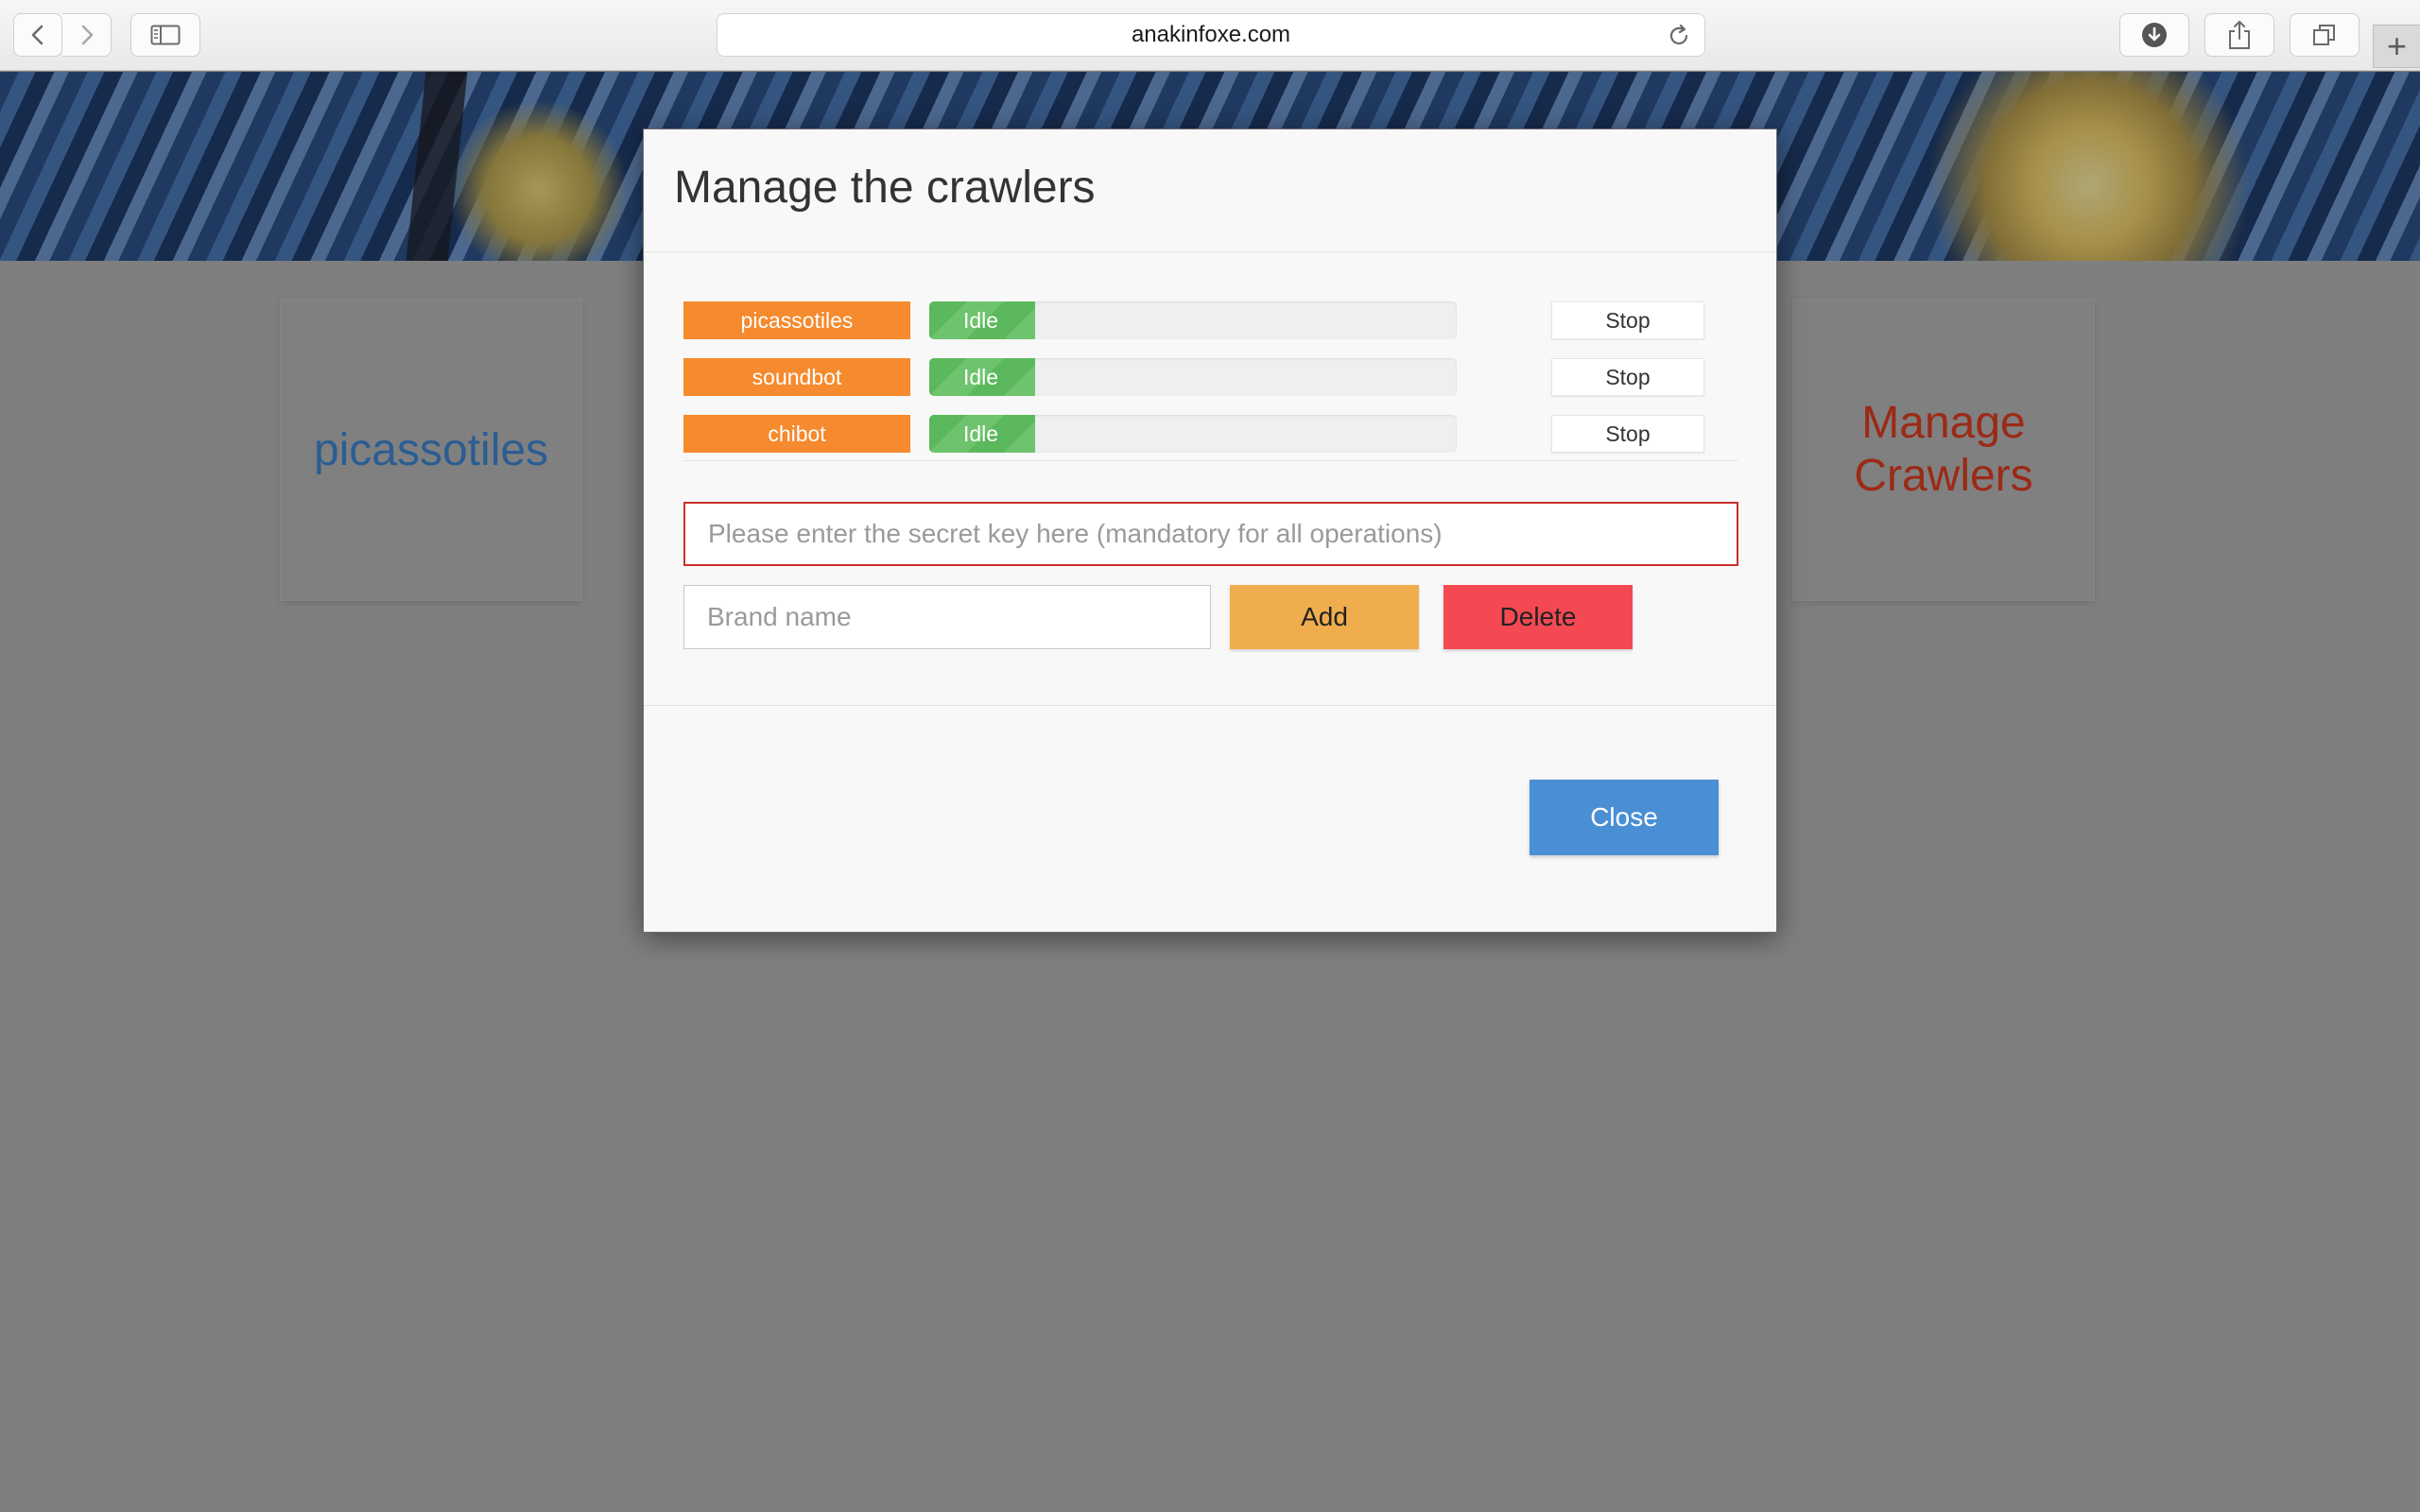  I want to click on download-icon, so click(2154, 35).